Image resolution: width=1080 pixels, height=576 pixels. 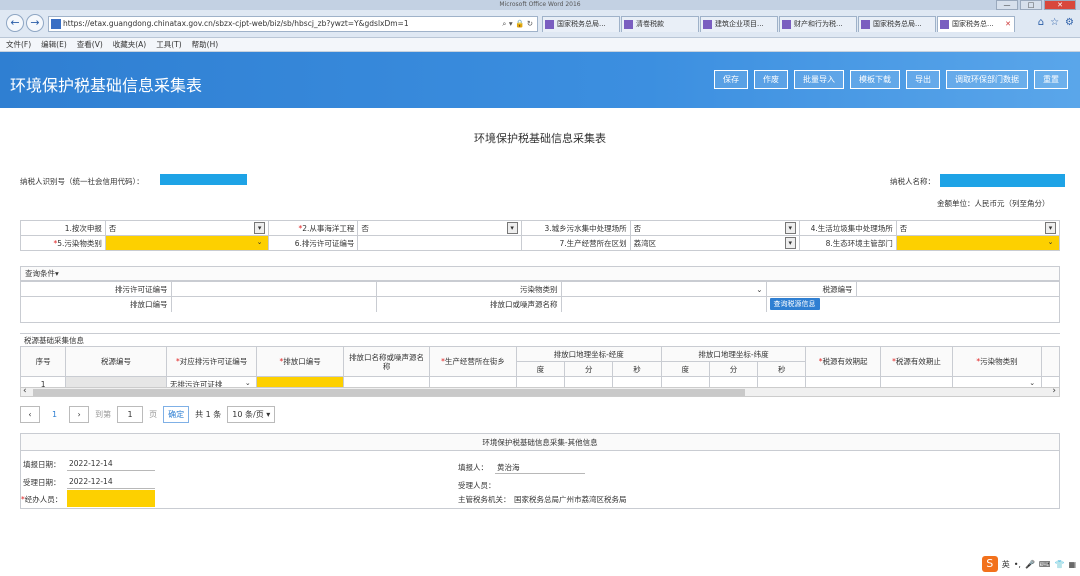 I want to click on page-header: 环境保护税基础信息采集表 保存 作废 批量导入 模板下载 导出 调取环保部门数据 重置, so click(x=540, y=80).